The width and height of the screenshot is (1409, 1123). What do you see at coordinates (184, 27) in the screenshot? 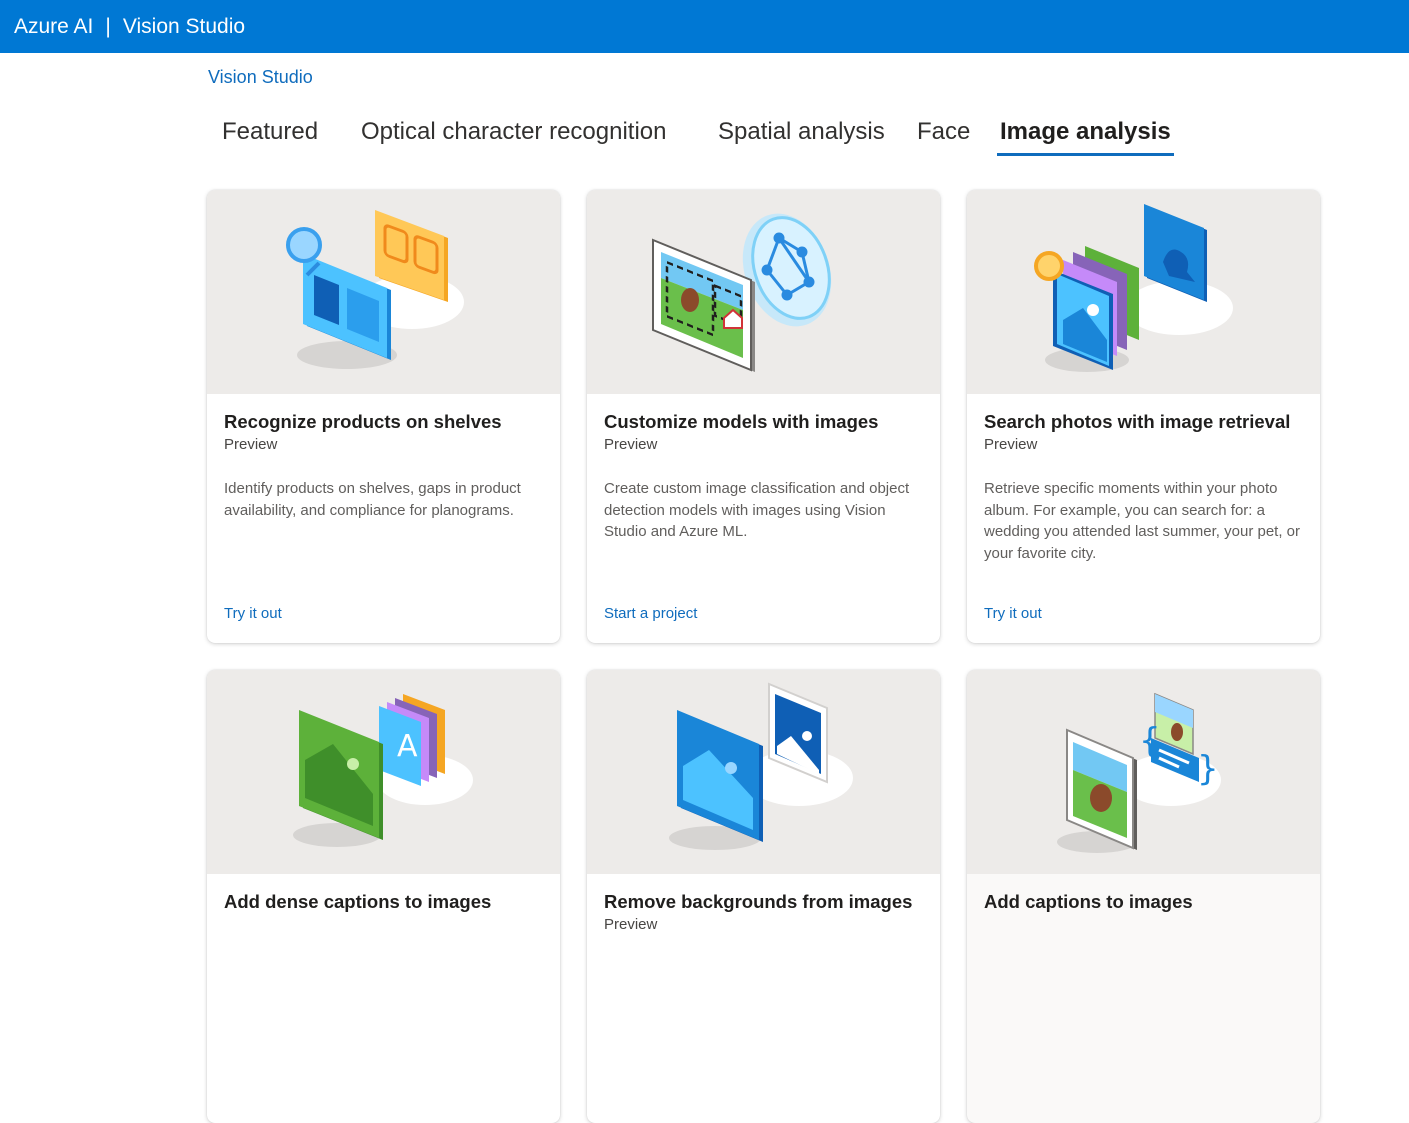
I see `product-name: Vision Studio` at bounding box center [184, 27].